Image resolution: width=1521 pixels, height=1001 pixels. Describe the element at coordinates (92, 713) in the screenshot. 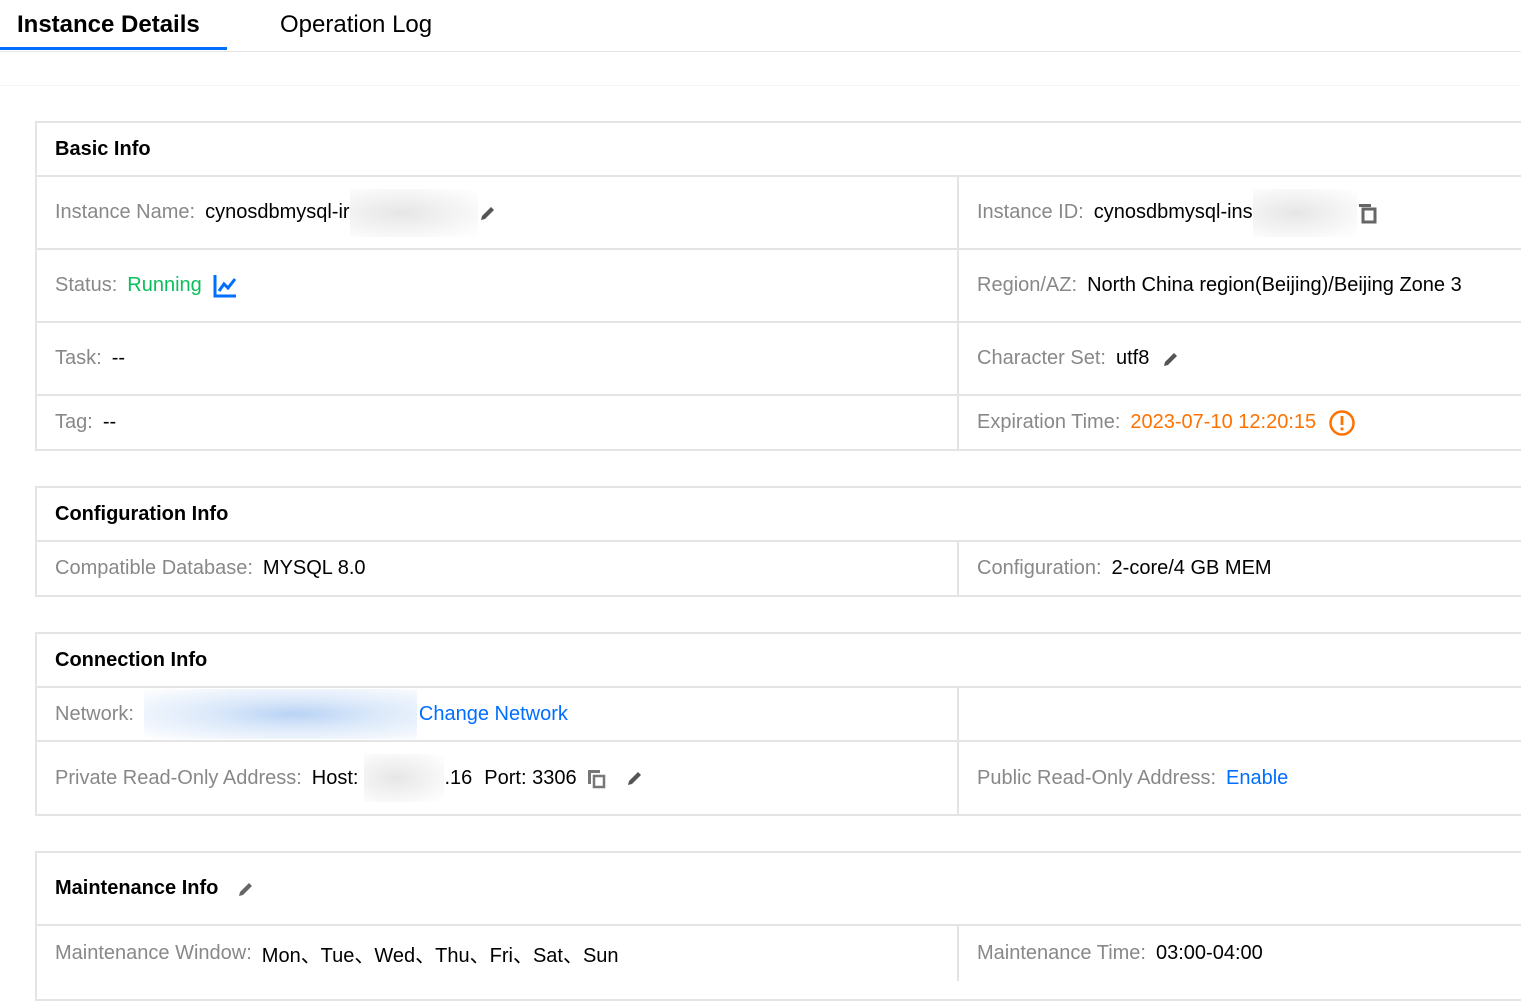

I see `network-label: Network` at that location.